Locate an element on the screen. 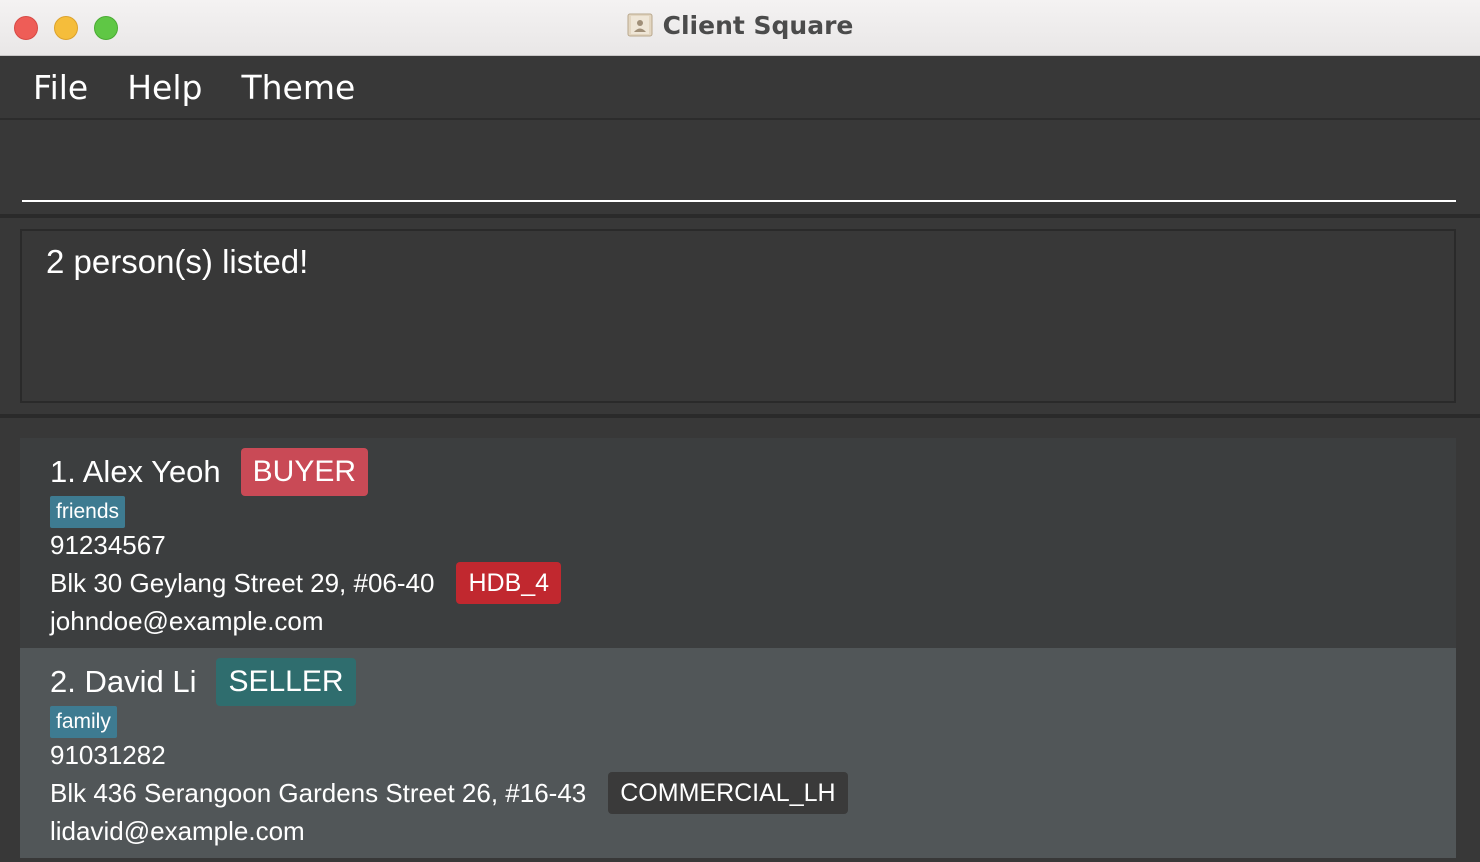 The image size is (1480, 862). title-bar: Client Square is located at coordinates (740, 28).